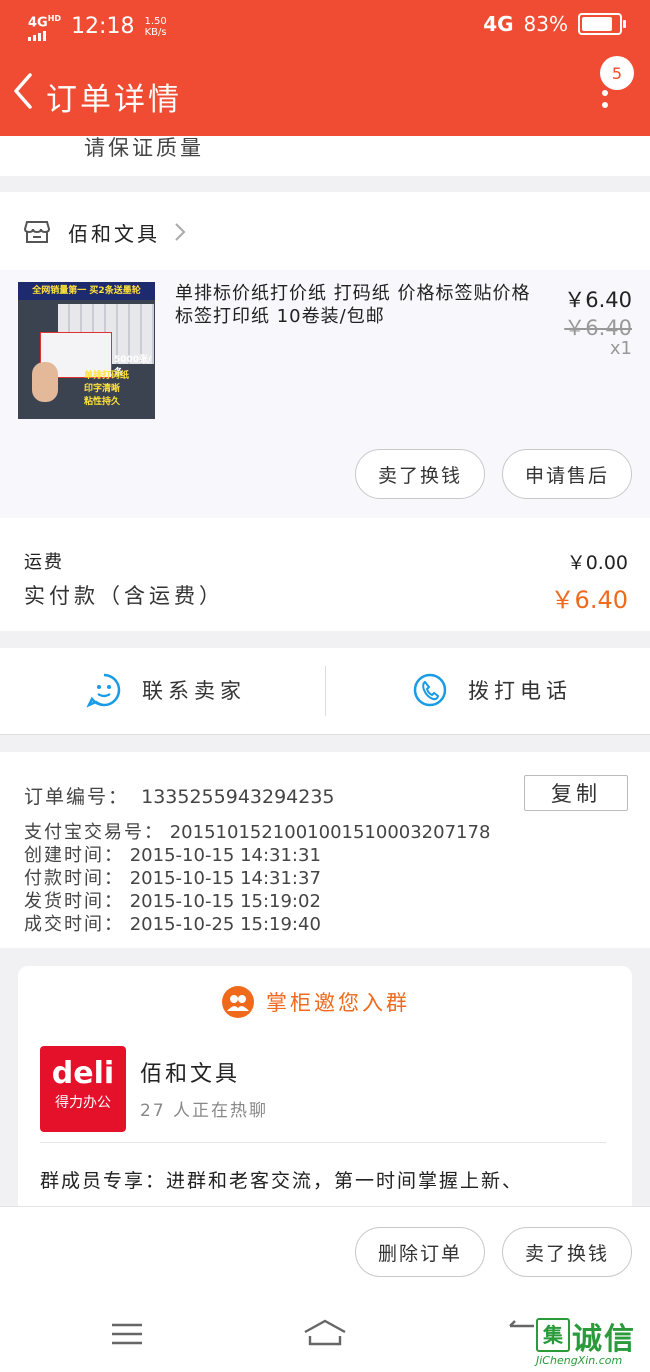 This screenshot has height=1372, width=650. What do you see at coordinates (172, 924) in the screenshot?
I see `completed-time-row: 成交时间： 2015-10-25 15:19:40` at bounding box center [172, 924].